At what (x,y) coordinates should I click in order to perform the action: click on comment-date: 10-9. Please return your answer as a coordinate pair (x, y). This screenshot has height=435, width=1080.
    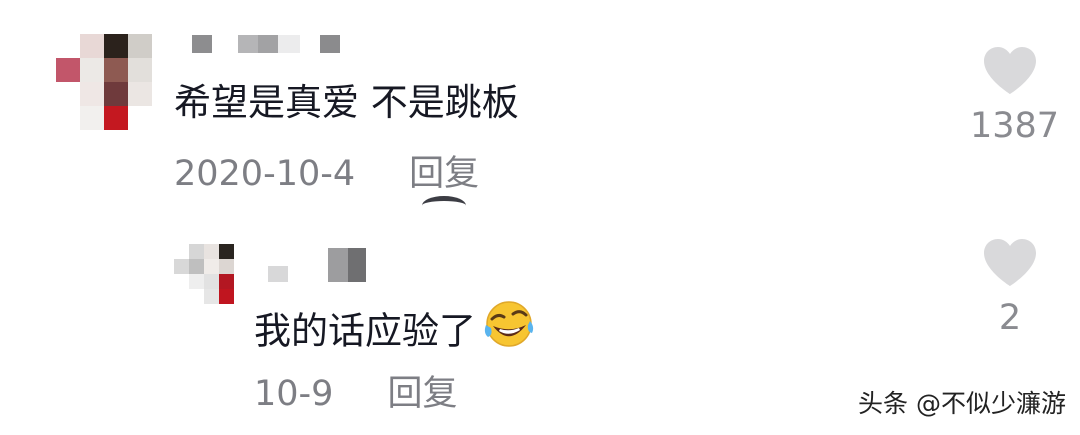
    Looking at the image, I should click on (294, 394).